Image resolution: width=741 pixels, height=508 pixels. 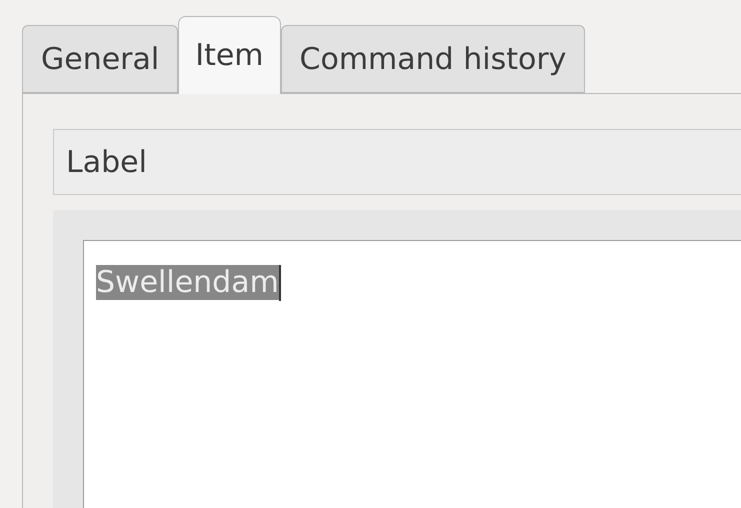 What do you see at coordinates (397, 162) in the screenshot?
I see `section-header: Label` at bounding box center [397, 162].